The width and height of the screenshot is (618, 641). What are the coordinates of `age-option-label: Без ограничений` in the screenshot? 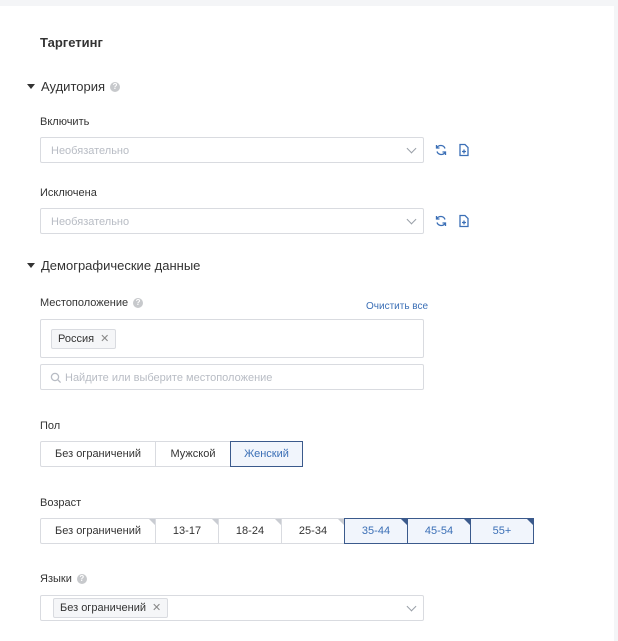 It's located at (98, 531).